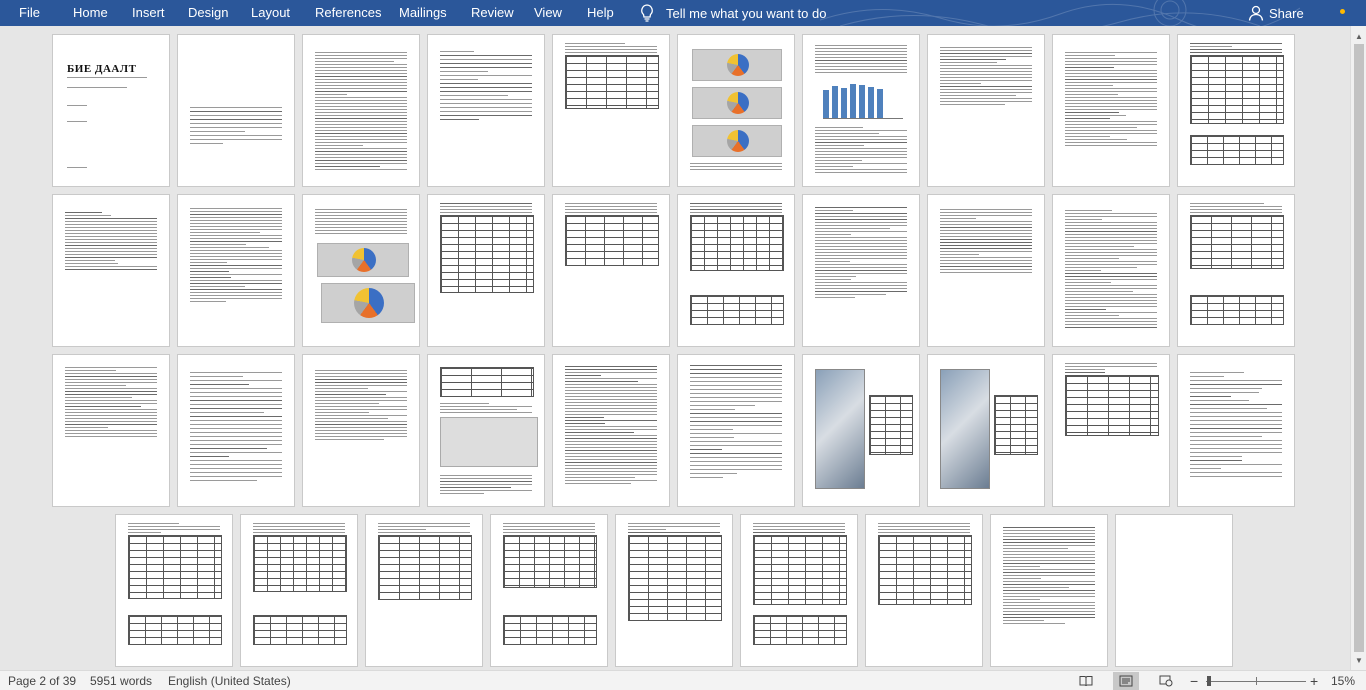 The height and width of the screenshot is (690, 1366). What do you see at coordinates (1237, 150) in the screenshot?
I see `table-thumbnail` at bounding box center [1237, 150].